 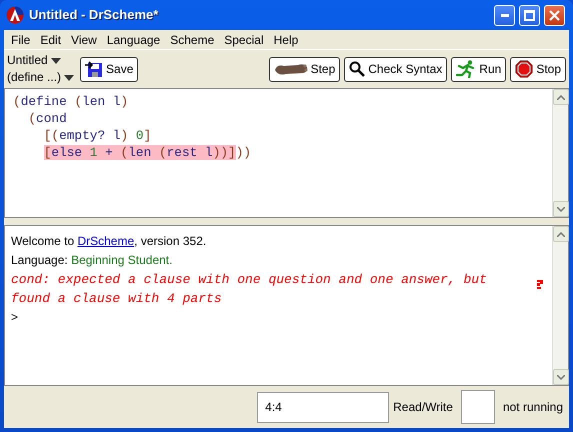 I want to click on repl-prompt: >, so click(x=15, y=317).